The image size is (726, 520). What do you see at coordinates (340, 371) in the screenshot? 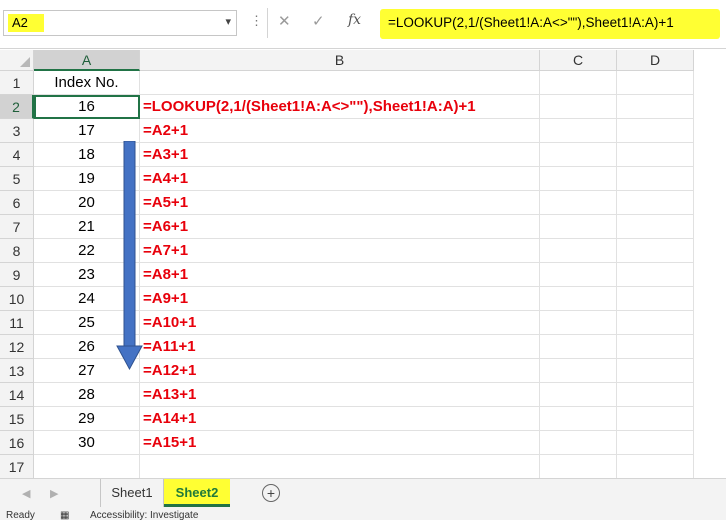
I see `cell-b-formula: =A12+1` at bounding box center [340, 371].